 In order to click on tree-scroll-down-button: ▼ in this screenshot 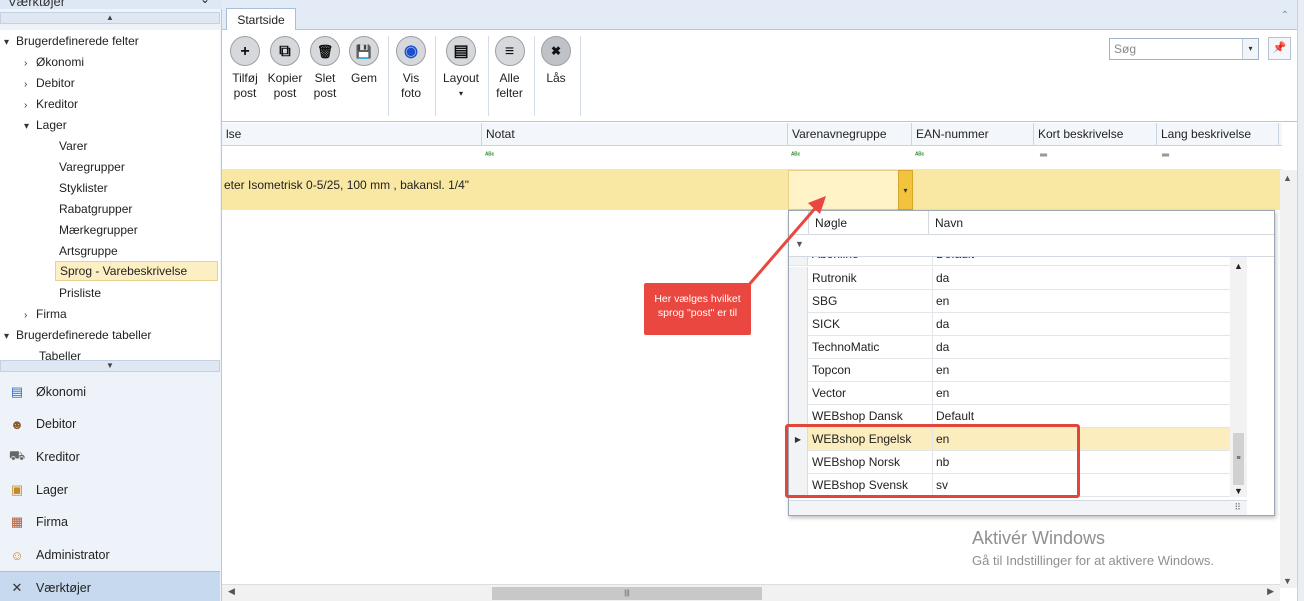, I will do `click(110, 366)`.